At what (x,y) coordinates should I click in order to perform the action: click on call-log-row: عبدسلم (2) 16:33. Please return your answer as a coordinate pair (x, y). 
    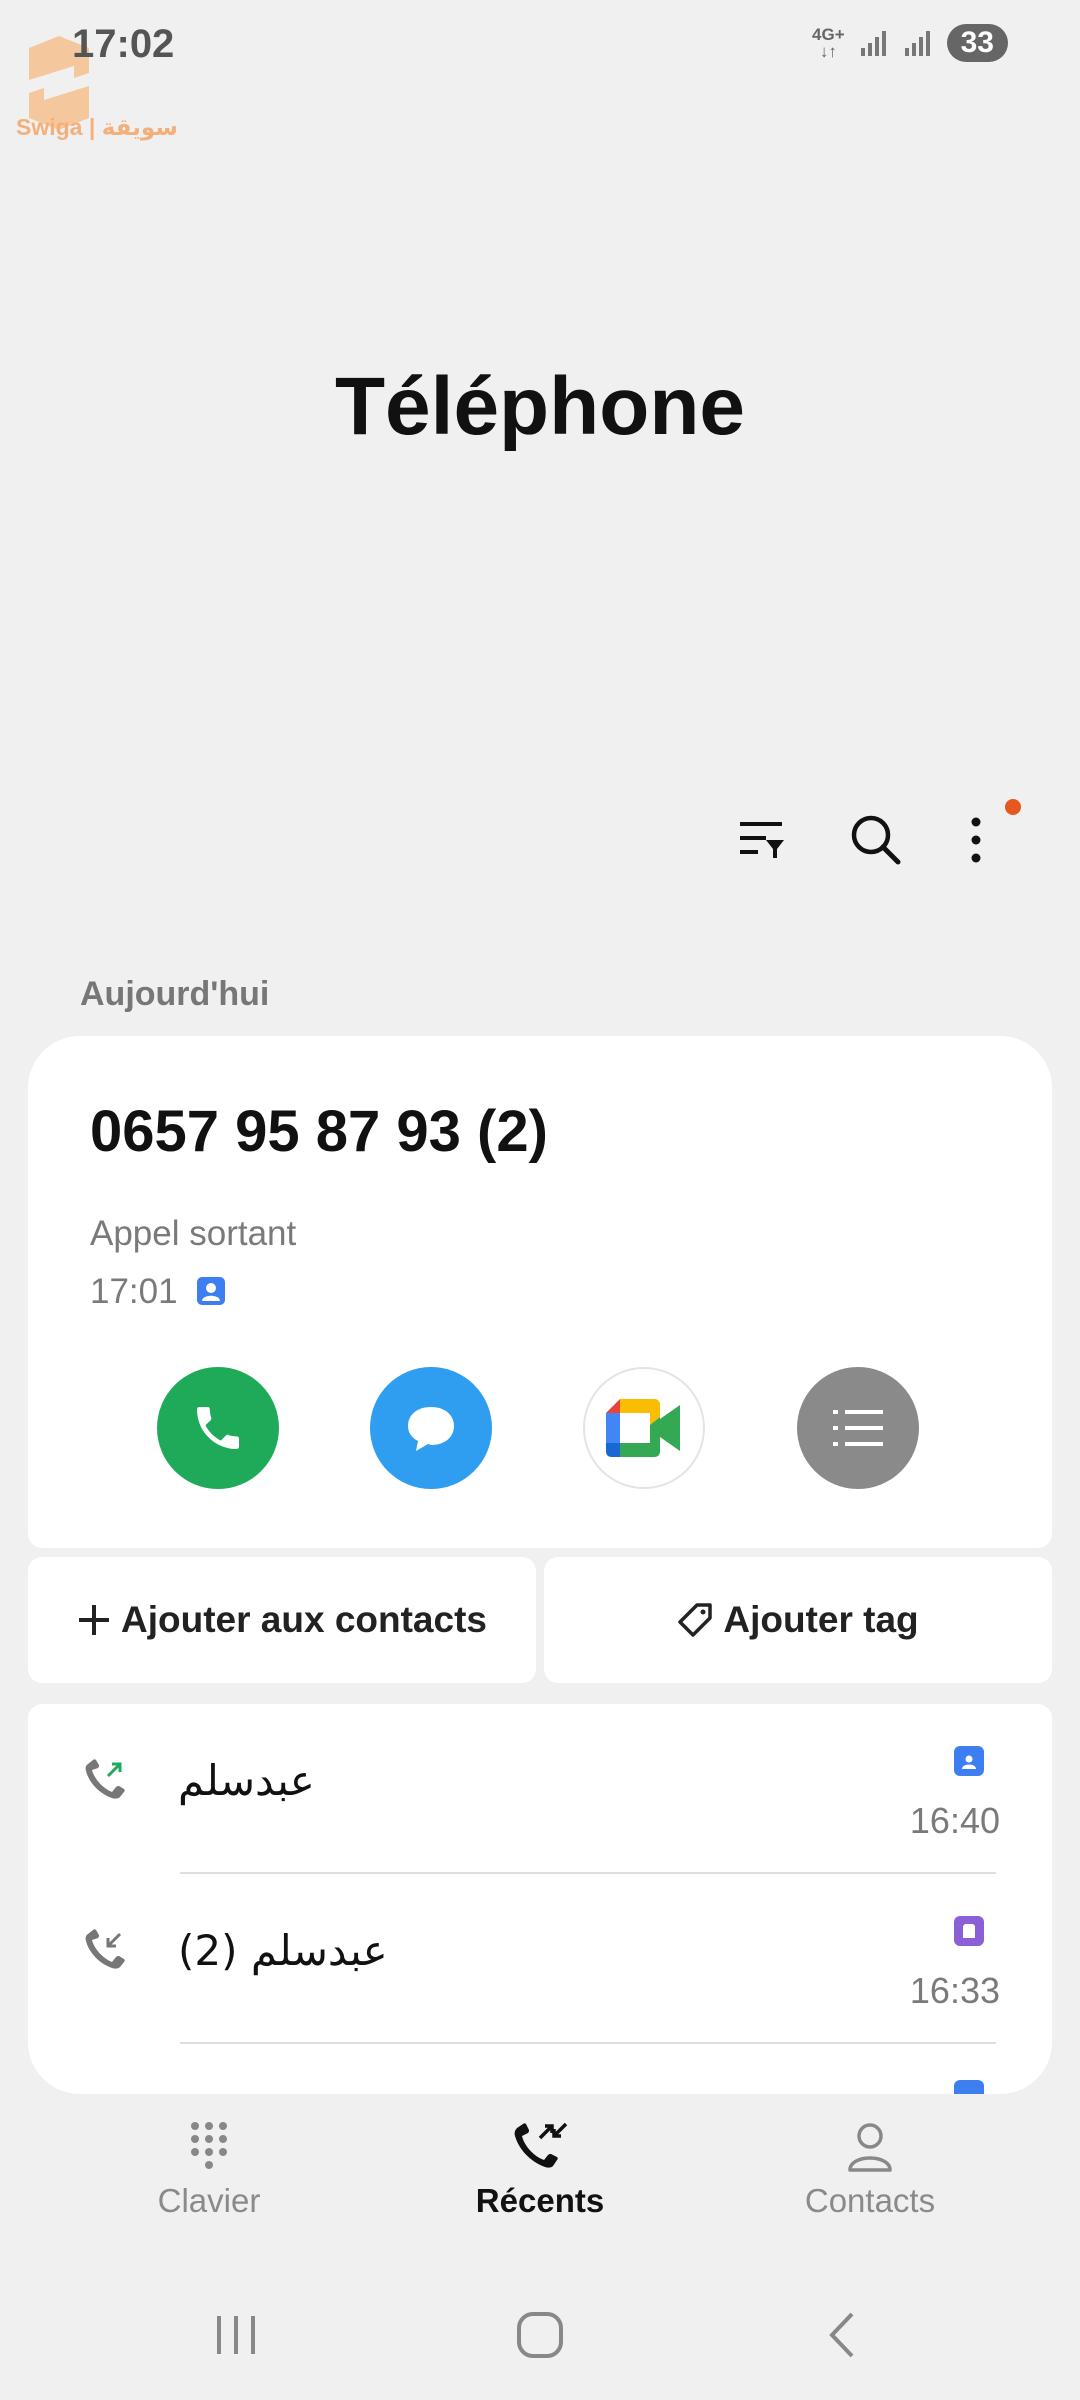
    Looking at the image, I should click on (540, 1959).